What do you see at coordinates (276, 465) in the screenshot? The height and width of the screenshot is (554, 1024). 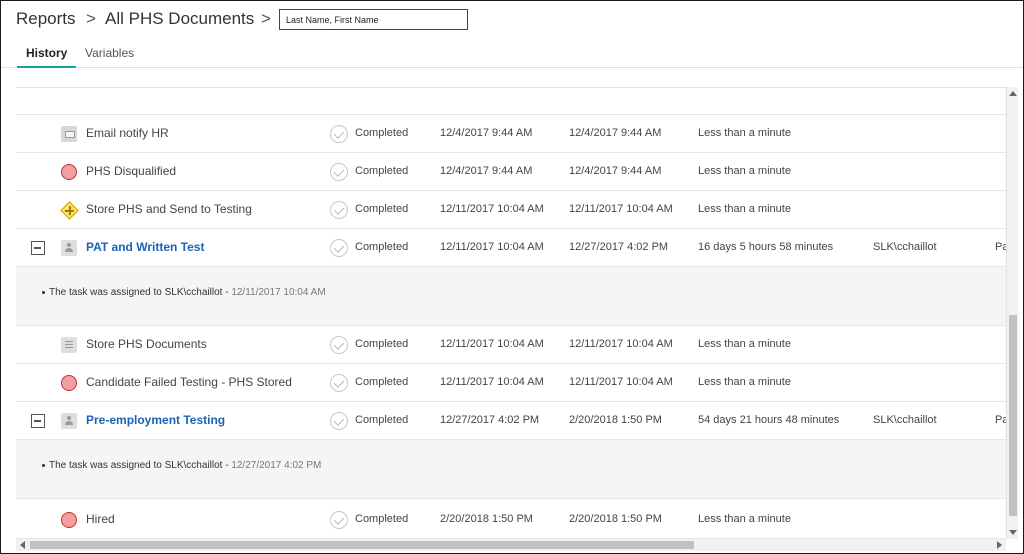 I see `assignment-time: 12/27/2017 4:02 PM` at bounding box center [276, 465].